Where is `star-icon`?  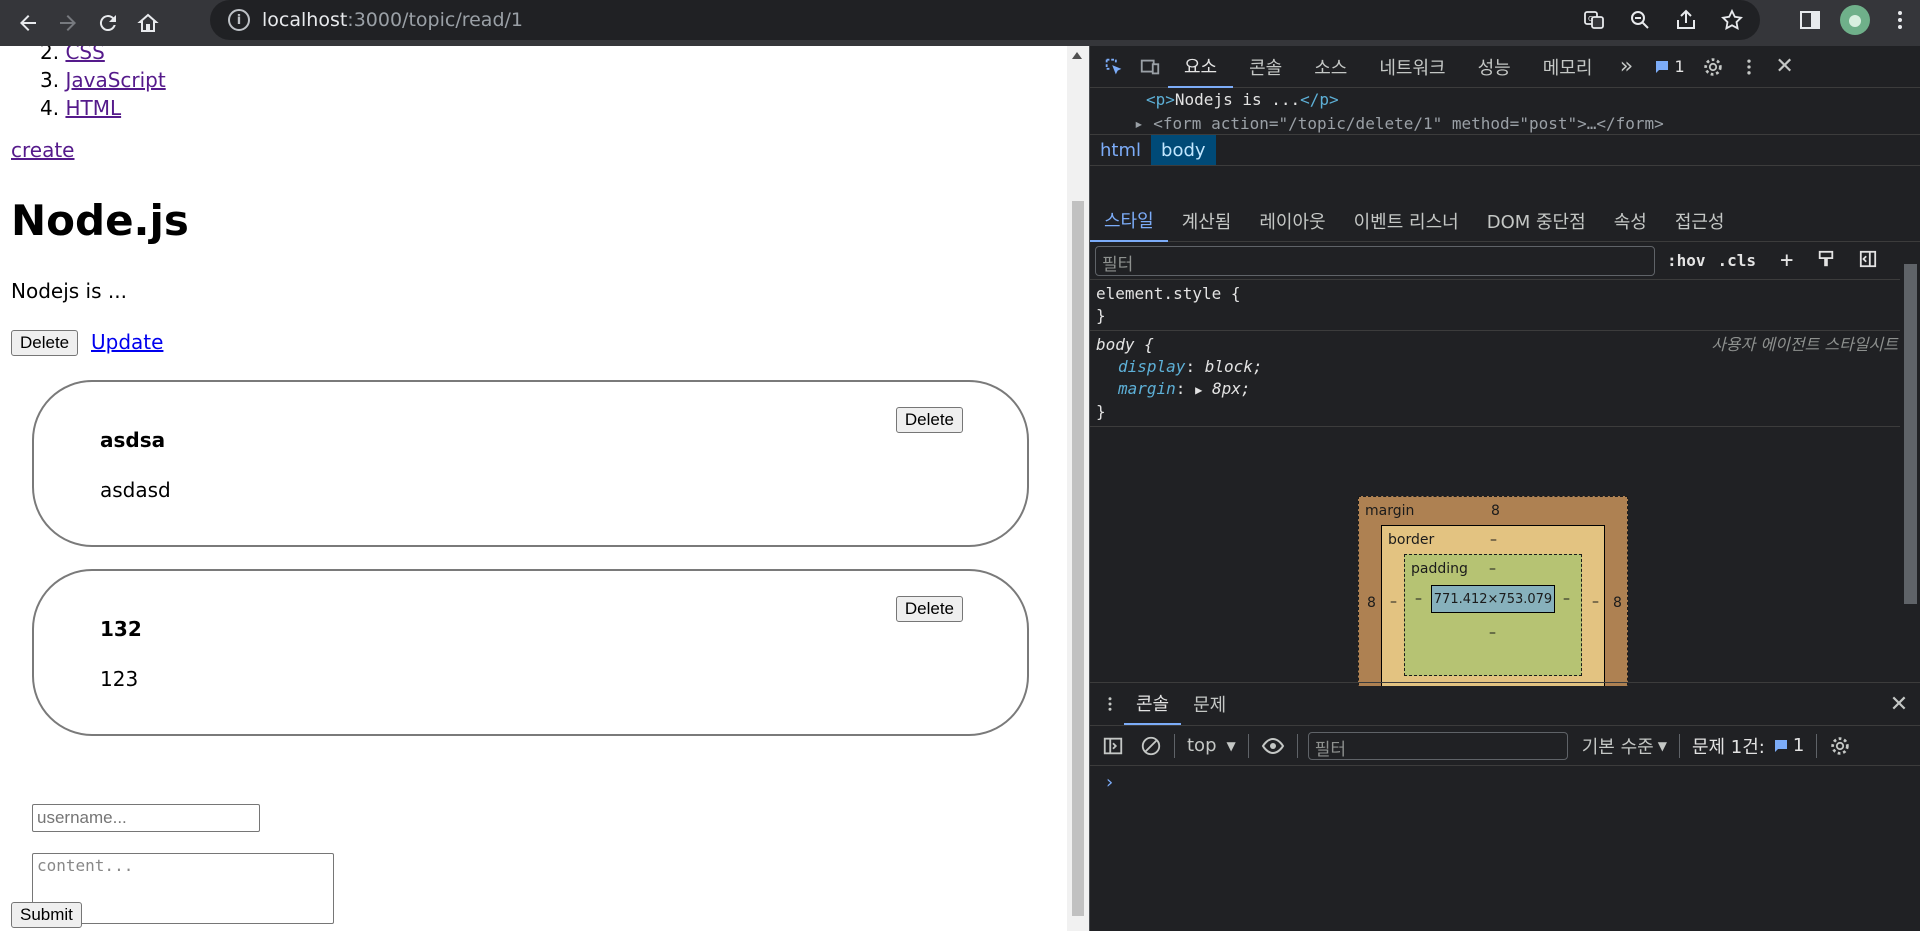
star-icon is located at coordinates (1732, 19).